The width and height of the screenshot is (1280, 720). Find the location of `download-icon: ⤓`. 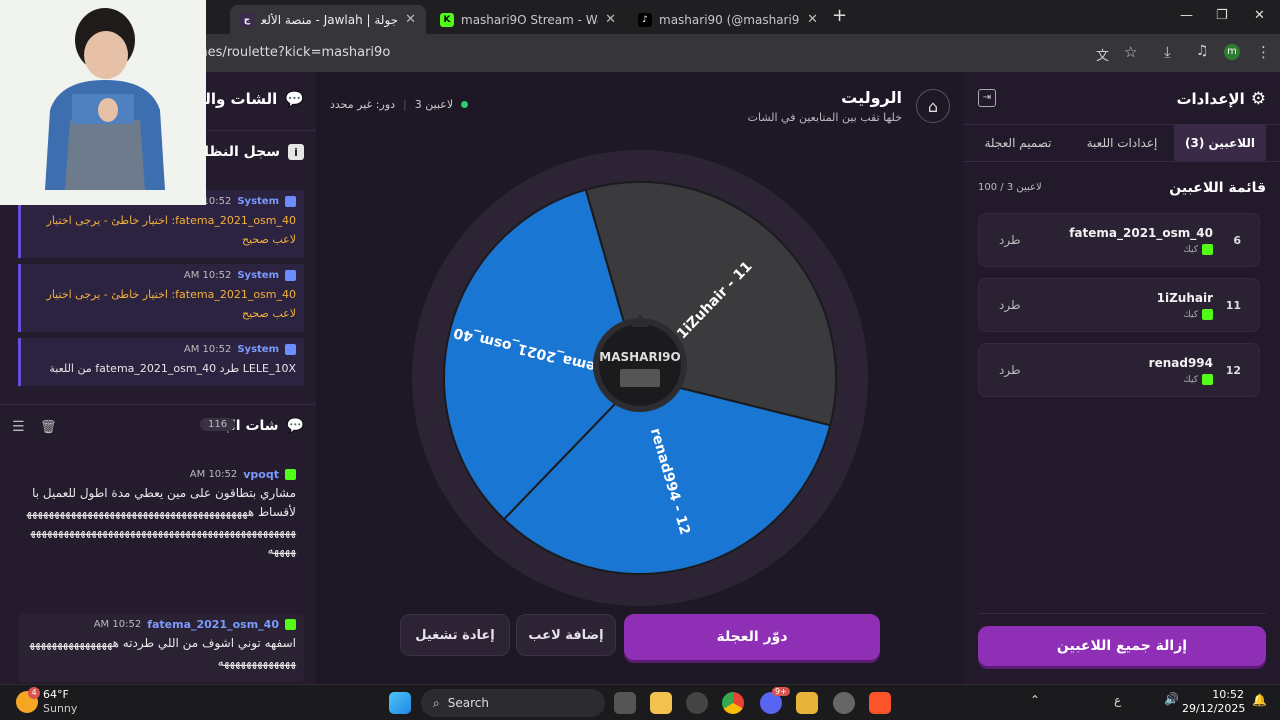

download-icon: ⤓ is located at coordinates (1167, 52).